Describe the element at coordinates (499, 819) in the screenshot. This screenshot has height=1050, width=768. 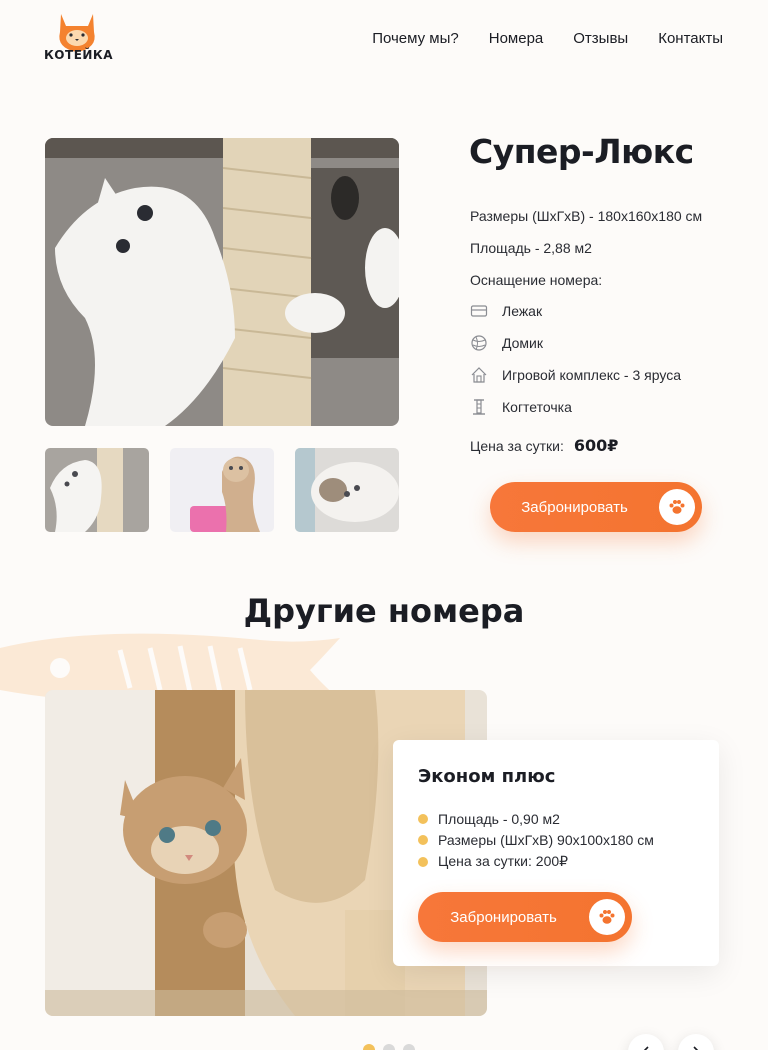
I see `card-item-text: Площадь - 0,90 м2` at that location.